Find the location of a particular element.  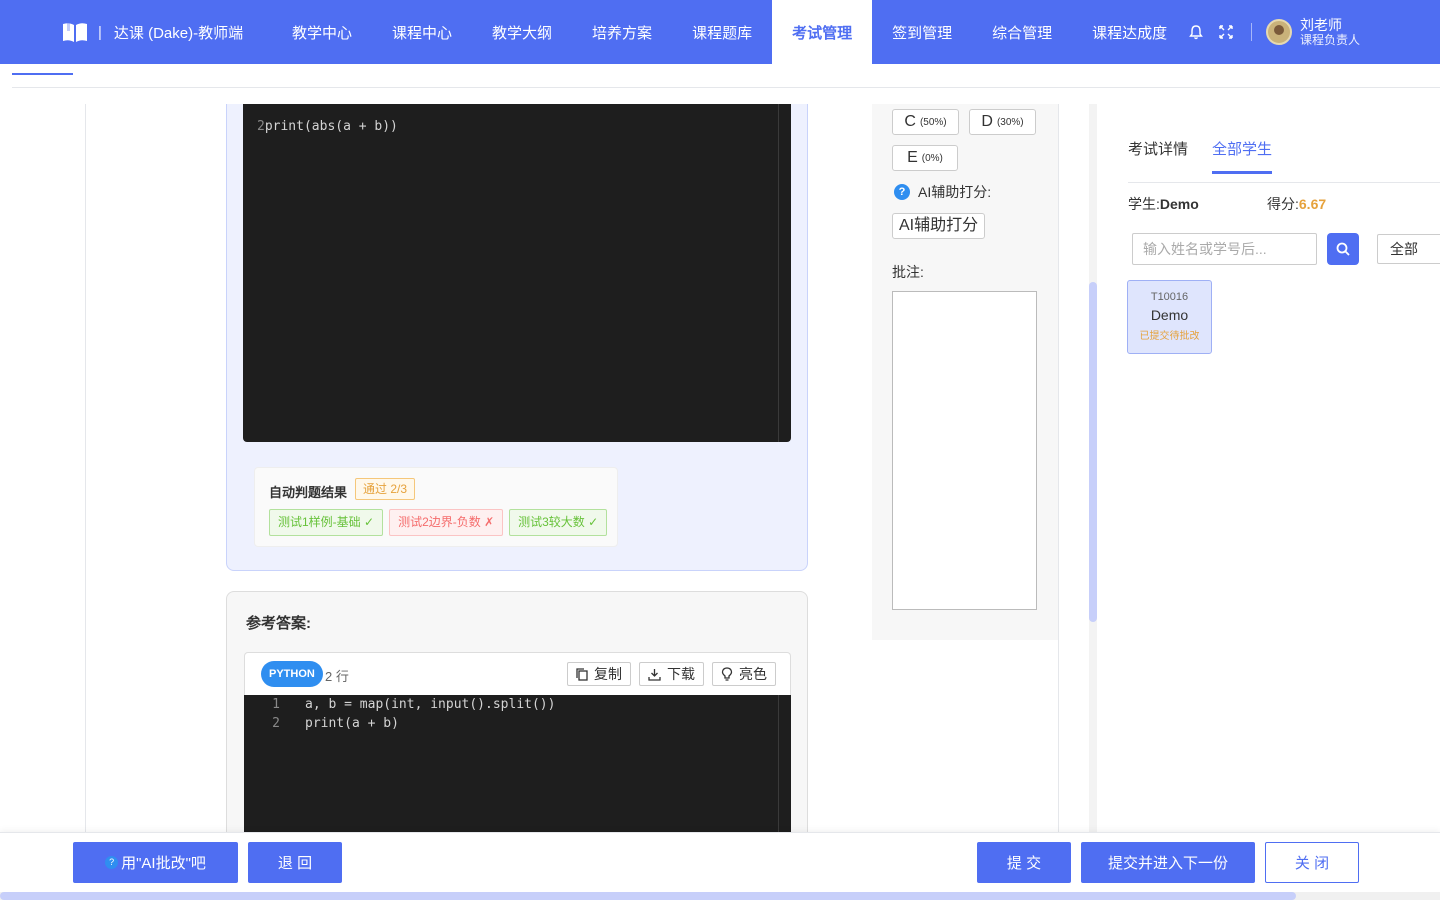

download-button: 下载 is located at coordinates (671, 674).